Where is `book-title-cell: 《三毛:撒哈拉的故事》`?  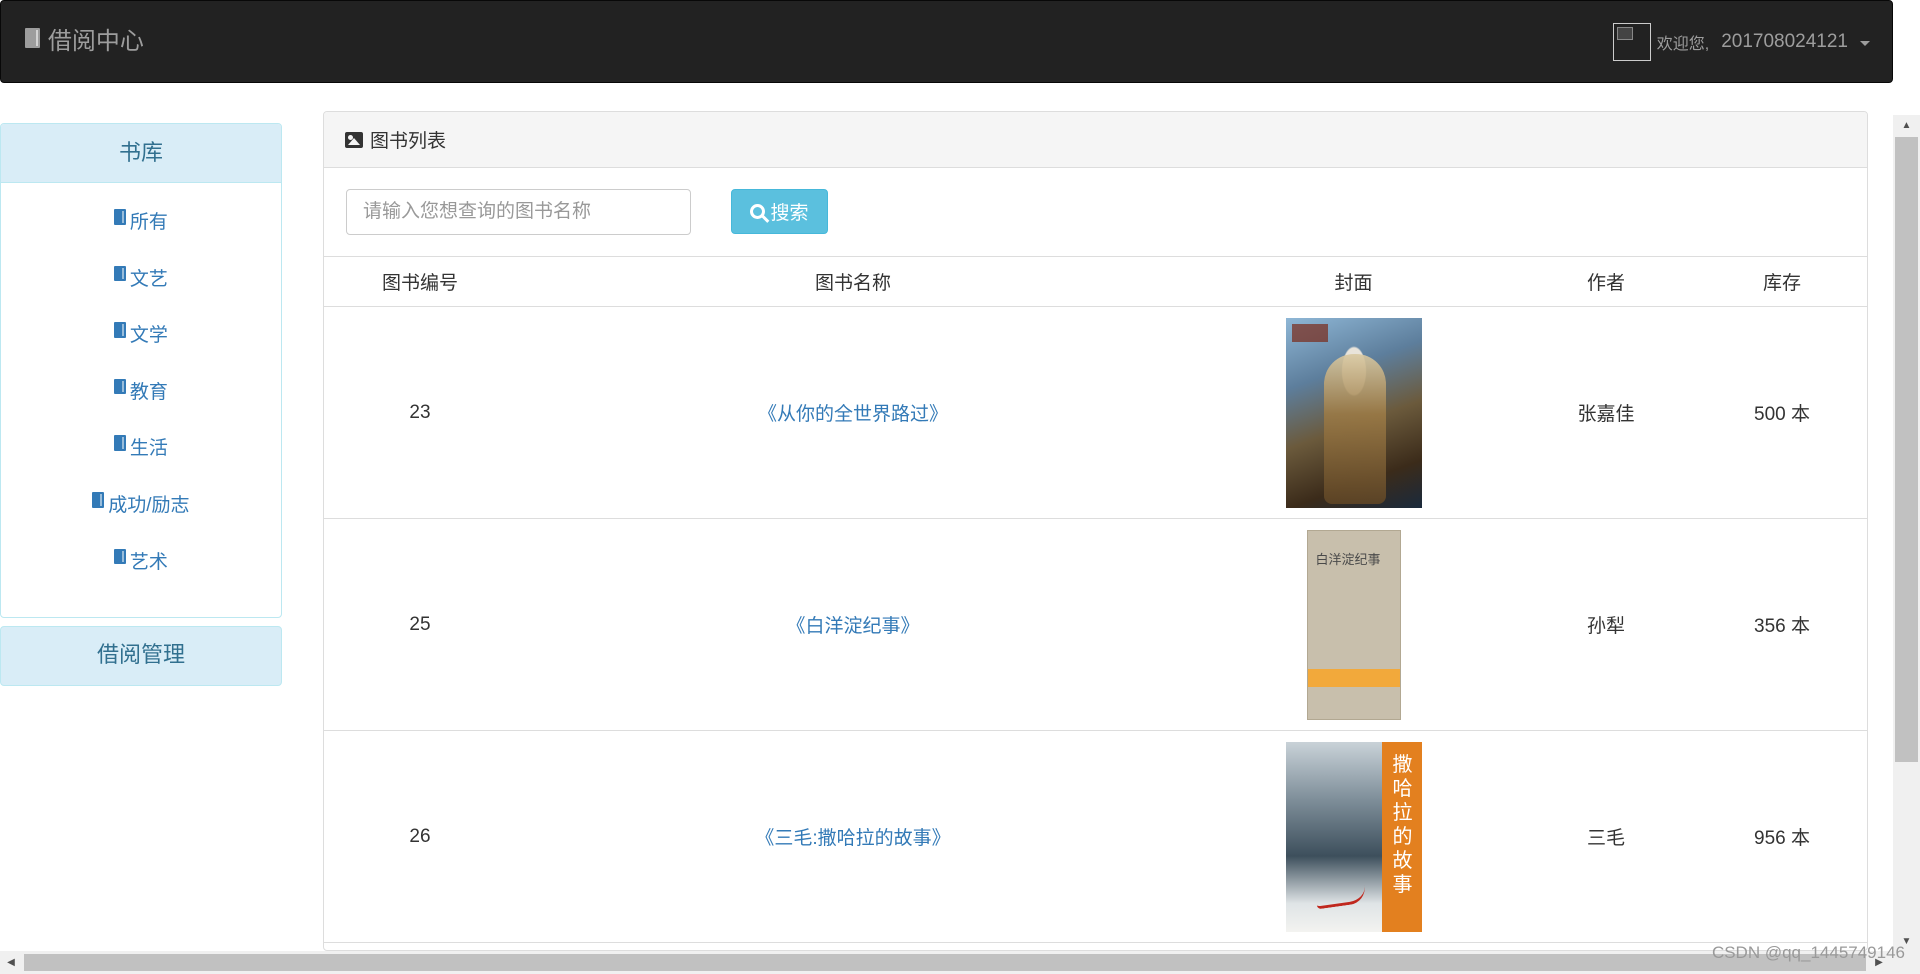 book-title-cell: 《三毛:撒哈拉的故事》 is located at coordinates (853, 836).